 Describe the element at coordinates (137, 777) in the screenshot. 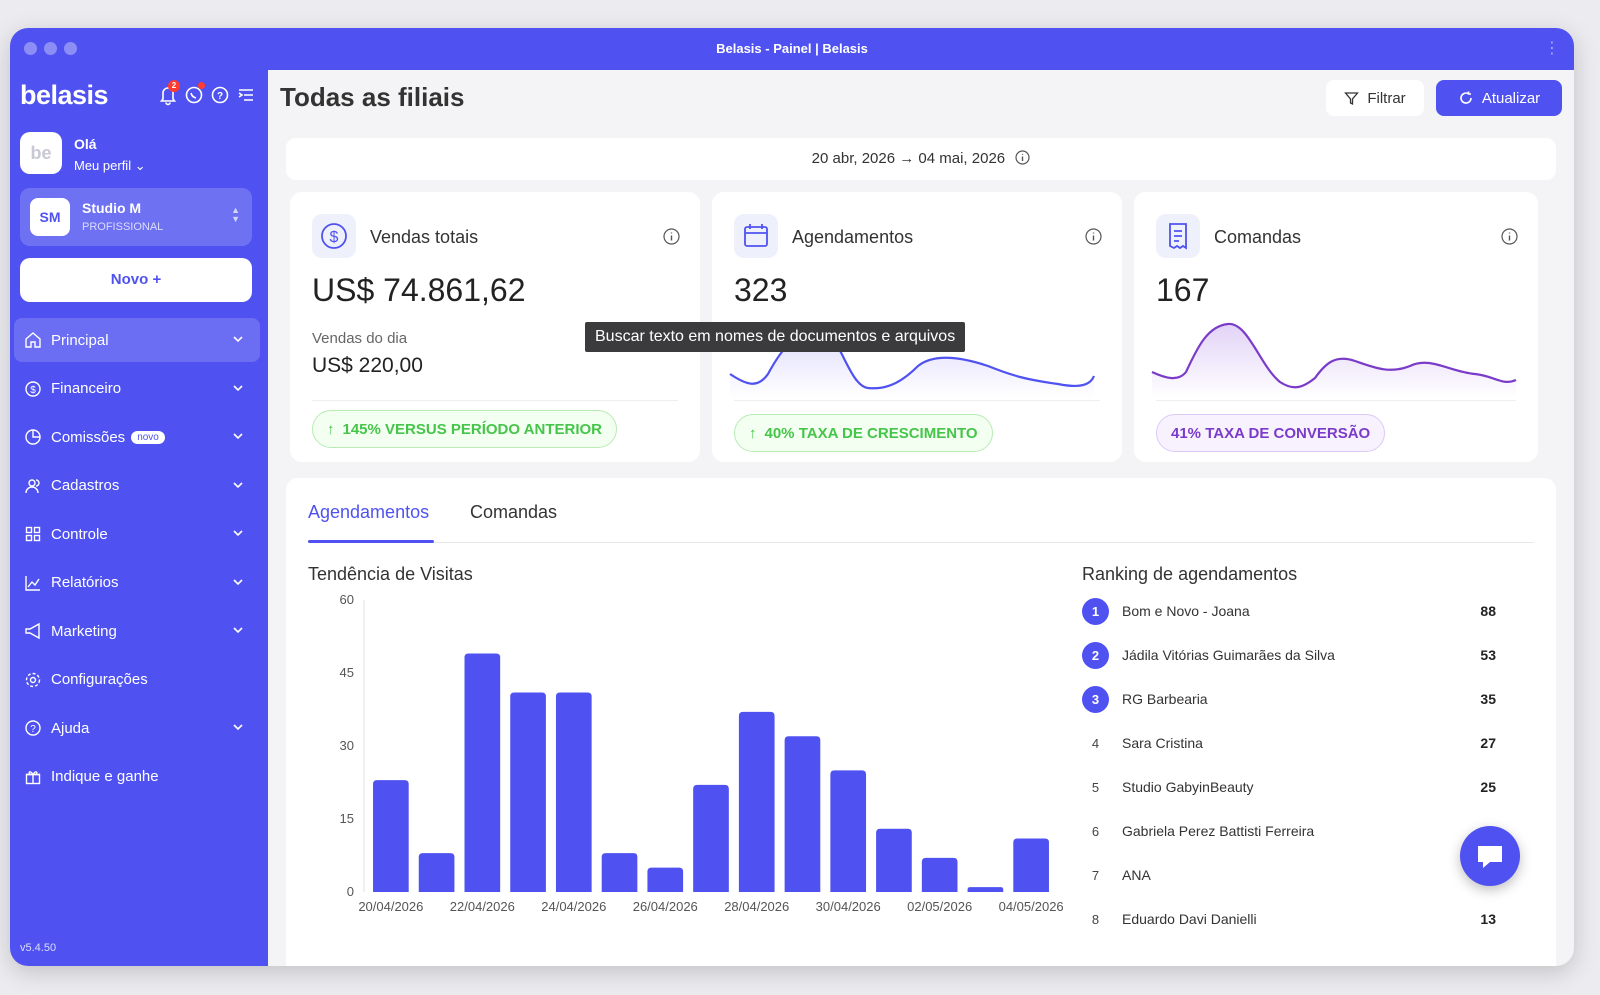

I see `sidebar-item-indique-e-ganhe: Indique e ganhe` at that location.